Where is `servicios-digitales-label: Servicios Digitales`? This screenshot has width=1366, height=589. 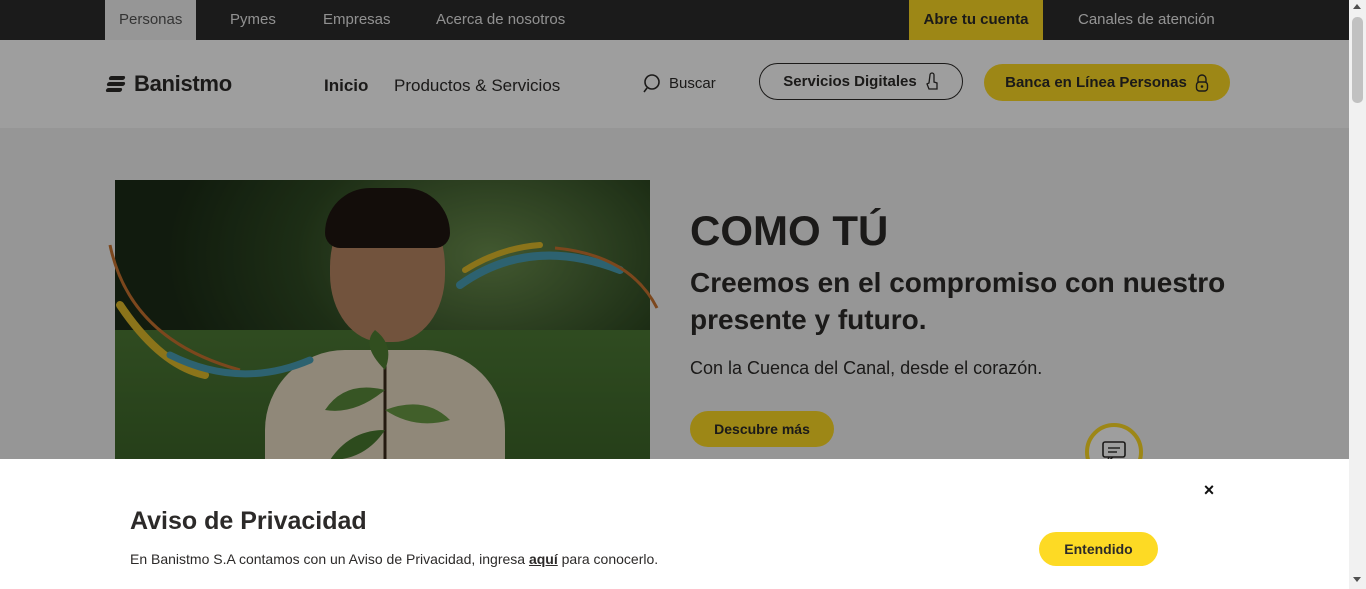
servicios-digitales-label: Servicios Digitales is located at coordinates (850, 81).